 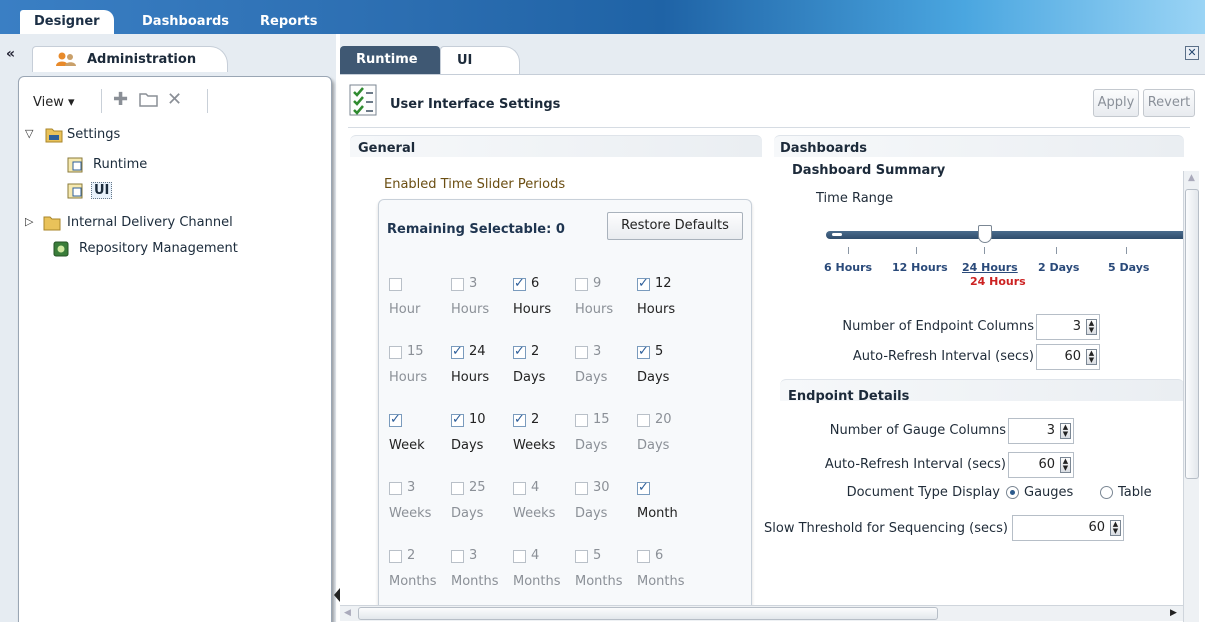 I want to click on collapse-panel-icon: «, so click(x=10, y=54).